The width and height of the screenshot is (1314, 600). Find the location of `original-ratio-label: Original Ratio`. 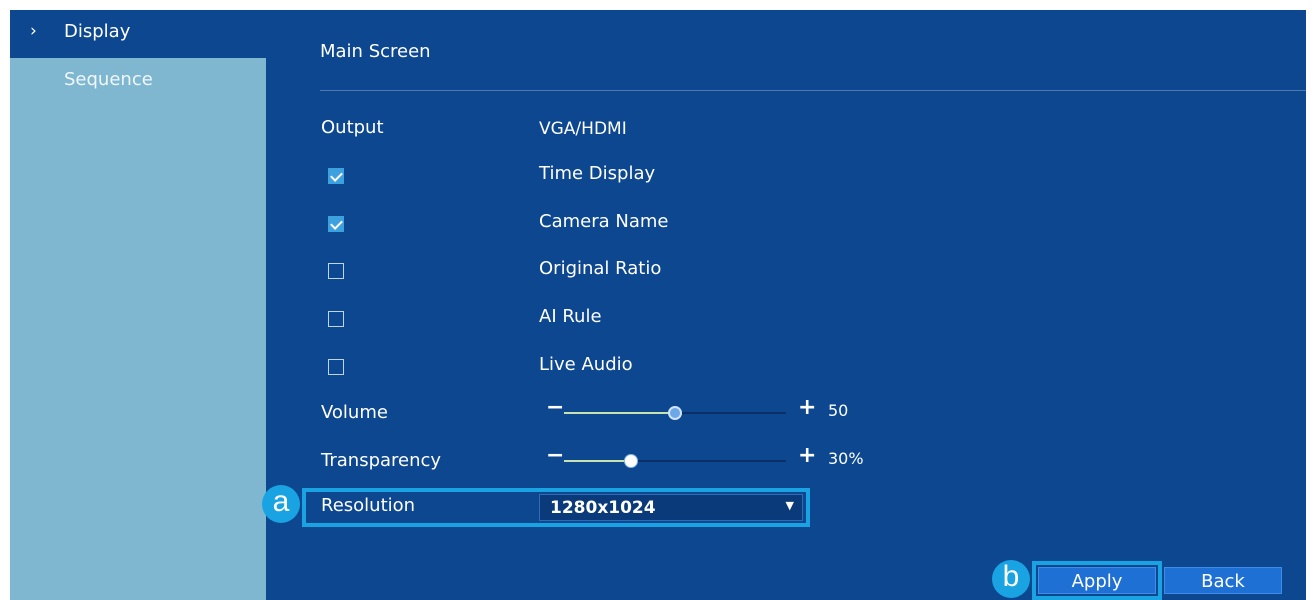

original-ratio-label: Original Ratio is located at coordinates (600, 268).